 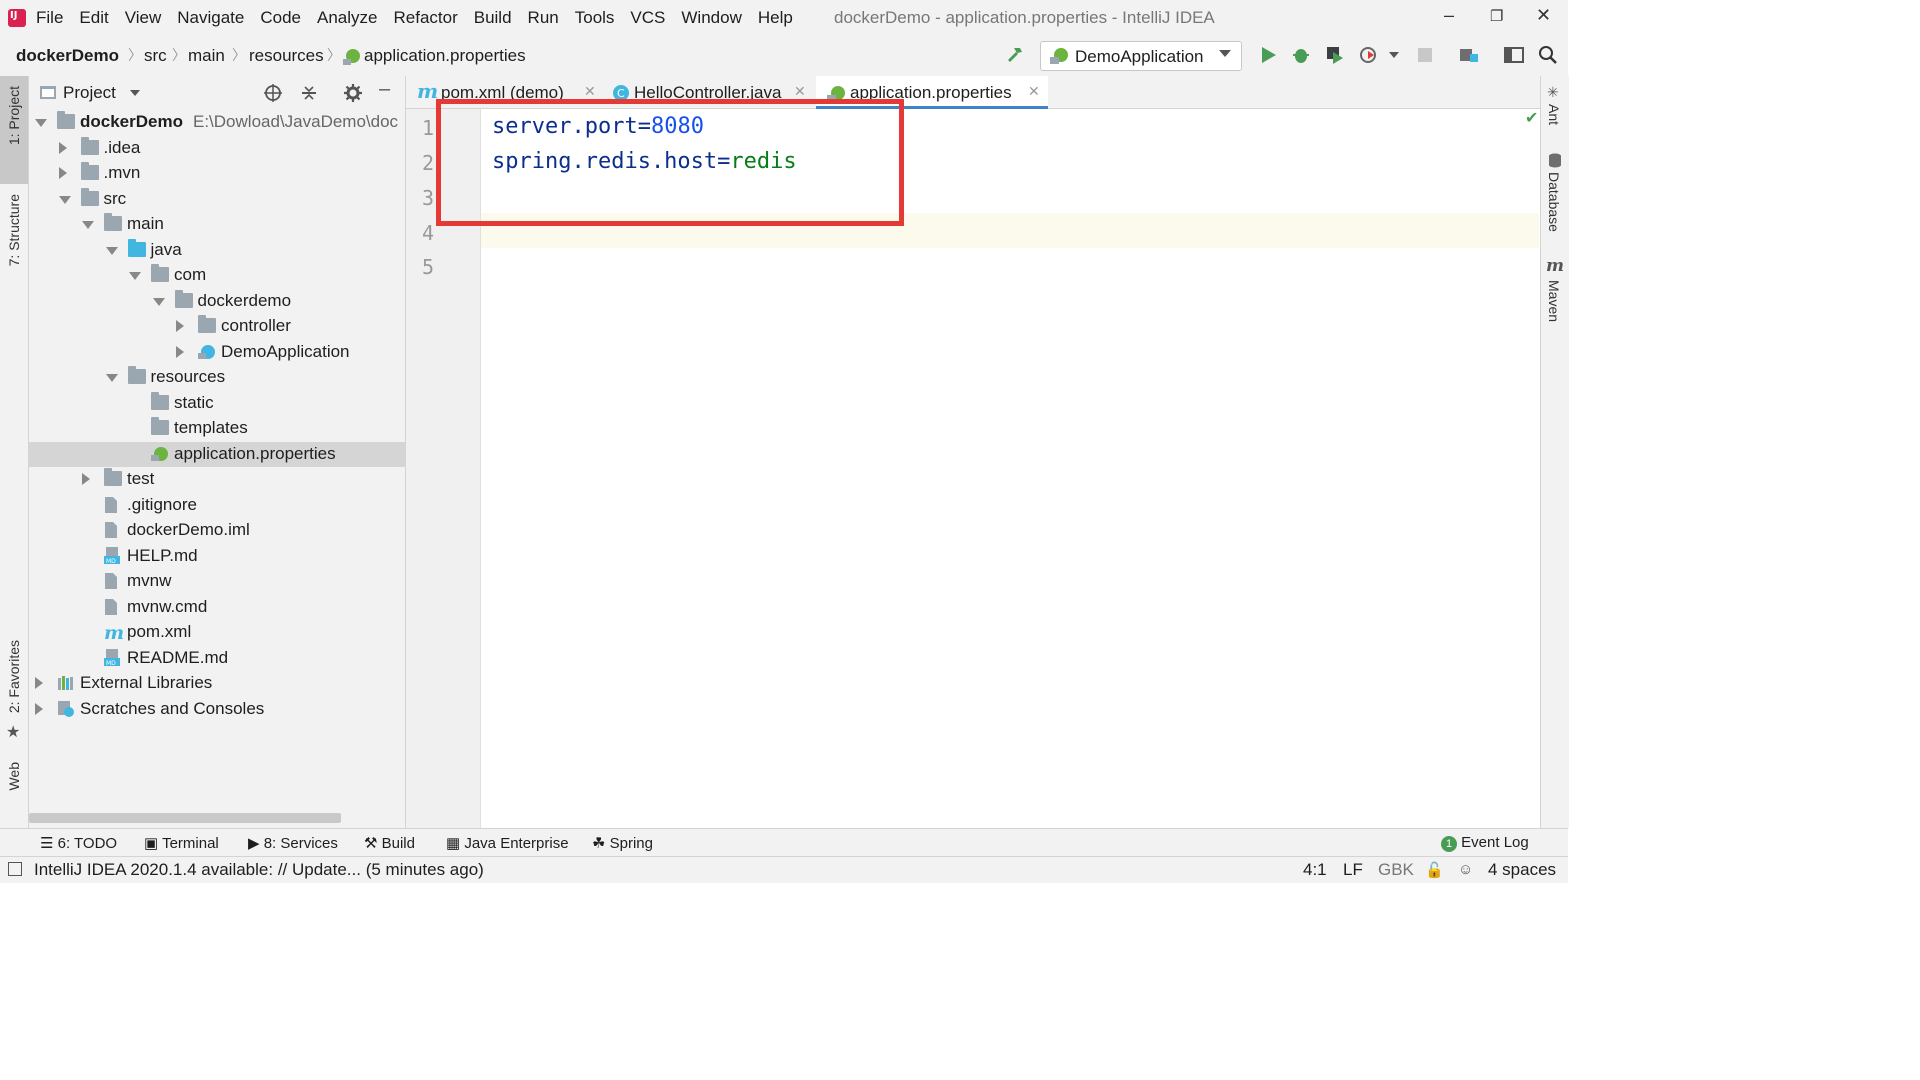 I want to click on tree-row: m pom.xml, so click(x=217, y=632).